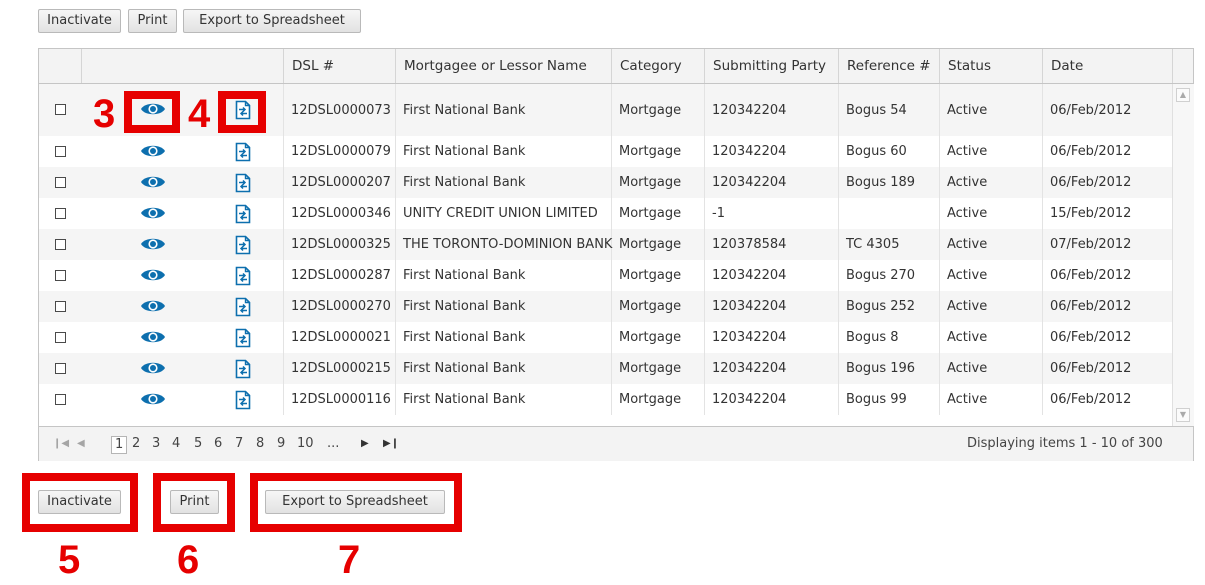 The image size is (1205, 585). Describe the element at coordinates (888, 213) in the screenshot. I see `cell-reference` at that location.